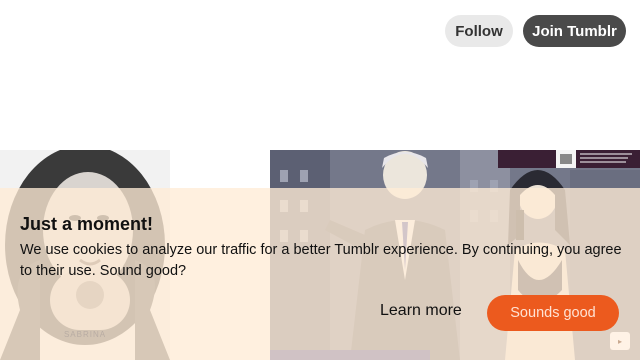 The width and height of the screenshot is (640, 360). I want to click on post-caption-sabrina: SABRINA, so click(85, 334).